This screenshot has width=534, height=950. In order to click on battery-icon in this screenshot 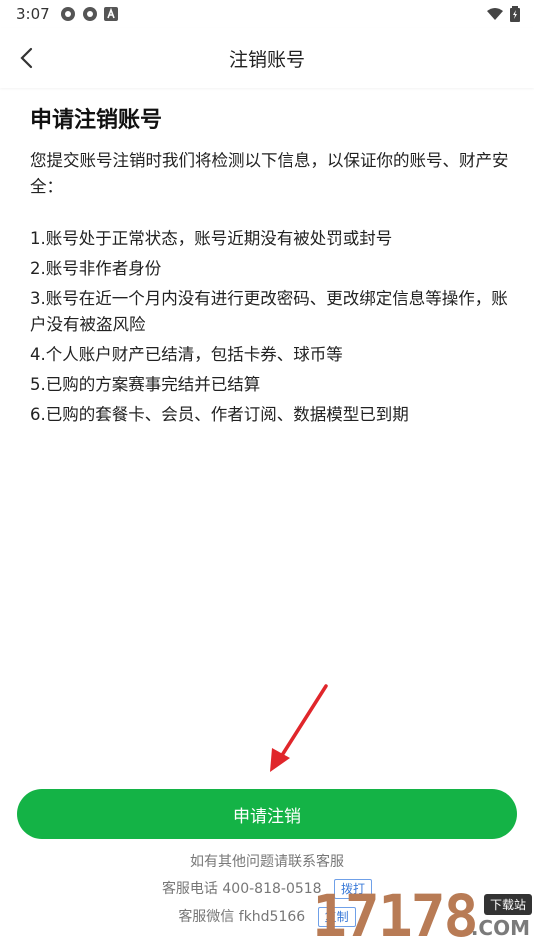, I will do `click(515, 14)`.